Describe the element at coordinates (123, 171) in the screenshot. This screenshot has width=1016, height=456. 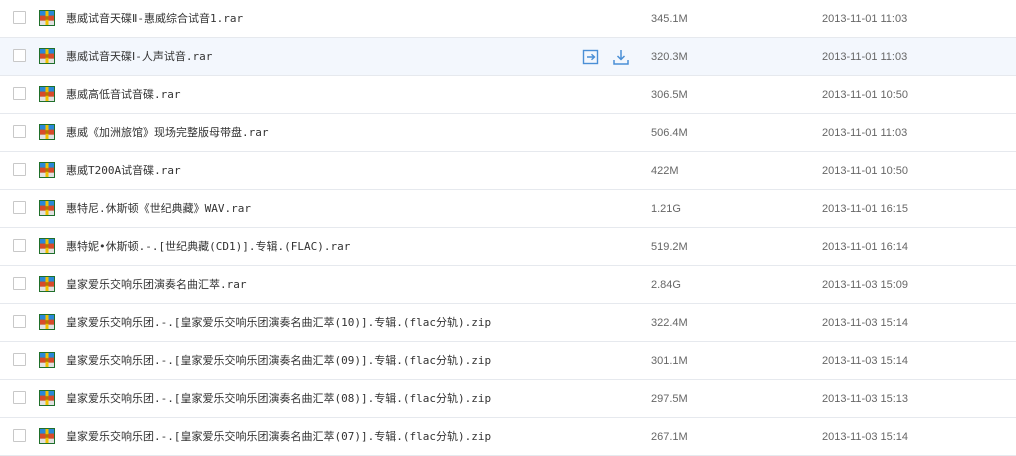
I see `file-name: 惠威T200A试音碟.rar` at that location.